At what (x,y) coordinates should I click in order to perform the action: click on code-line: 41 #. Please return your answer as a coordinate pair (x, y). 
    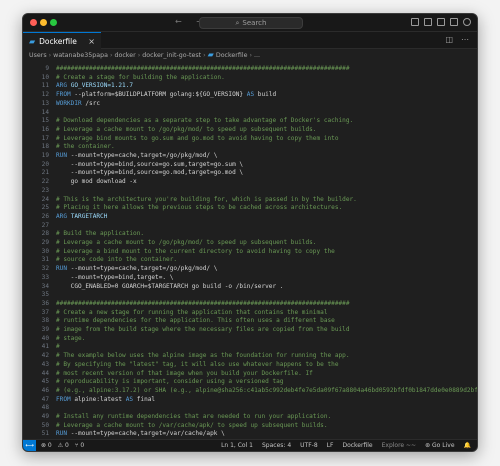
    Looking at the image, I should click on (250, 346).